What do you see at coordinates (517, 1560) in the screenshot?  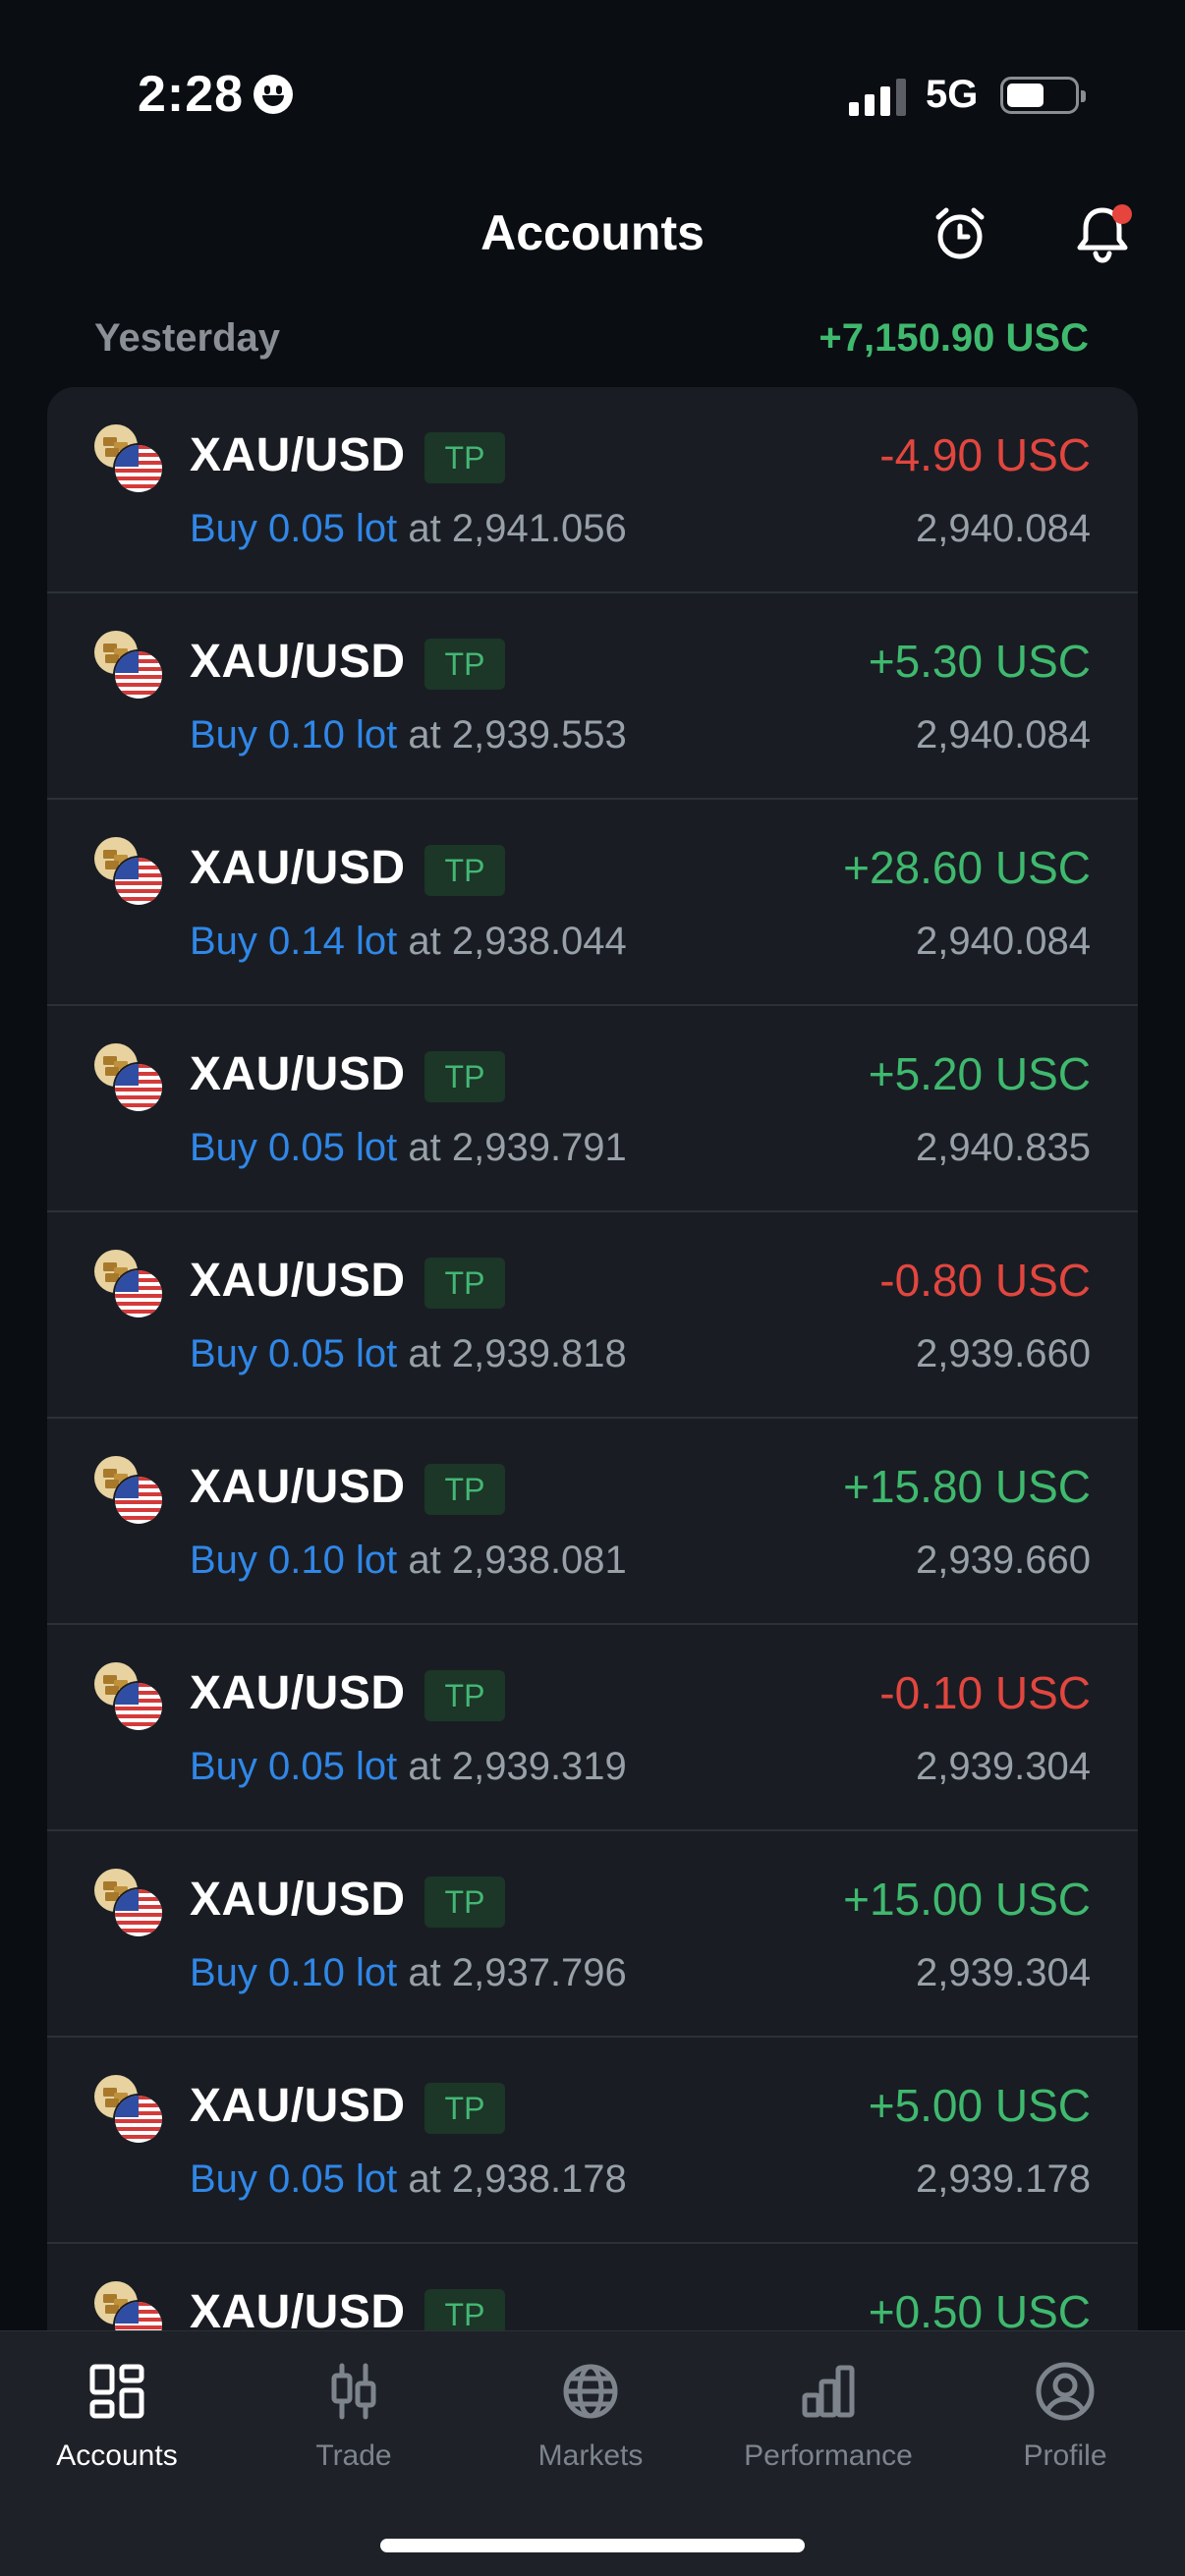 I see `open-price: at 2,938.081` at bounding box center [517, 1560].